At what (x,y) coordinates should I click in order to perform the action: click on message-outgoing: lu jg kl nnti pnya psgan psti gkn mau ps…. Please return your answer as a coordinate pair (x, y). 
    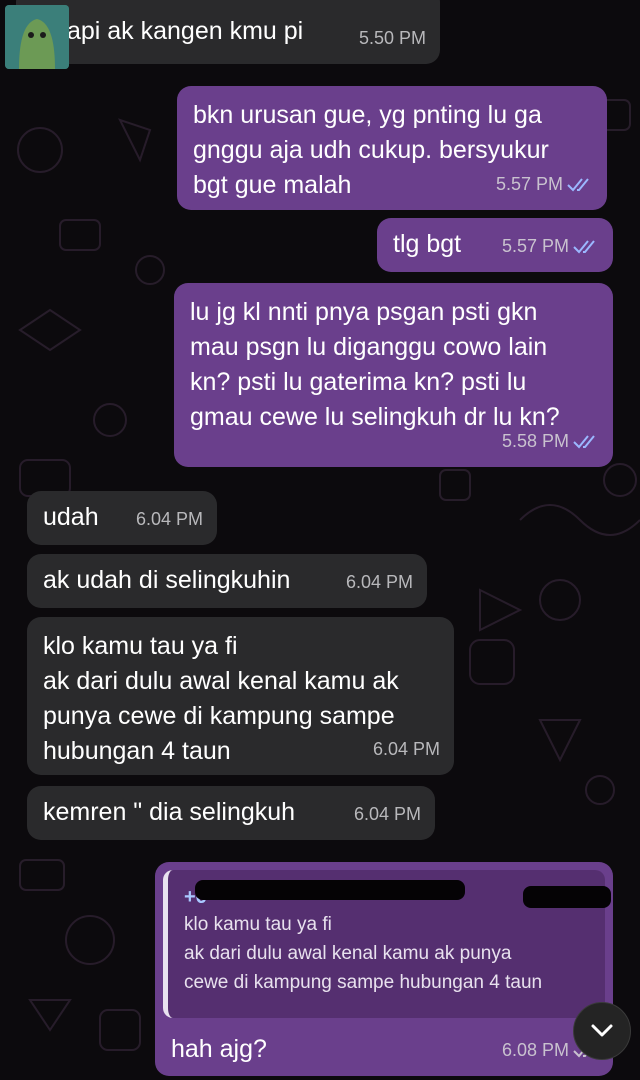
    Looking at the image, I should click on (393, 375).